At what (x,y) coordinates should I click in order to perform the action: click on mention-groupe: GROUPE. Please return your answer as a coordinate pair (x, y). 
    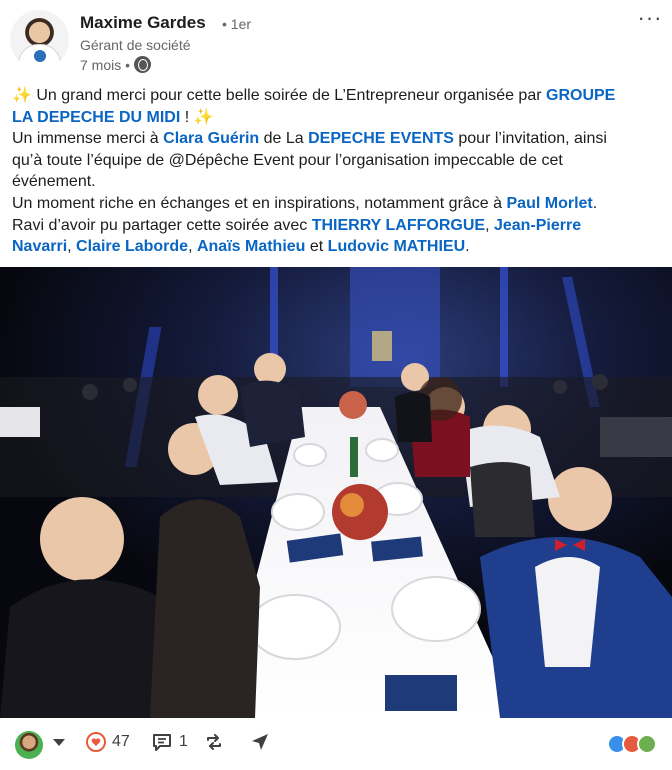
    Looking at the image, I should click on (580, 95).